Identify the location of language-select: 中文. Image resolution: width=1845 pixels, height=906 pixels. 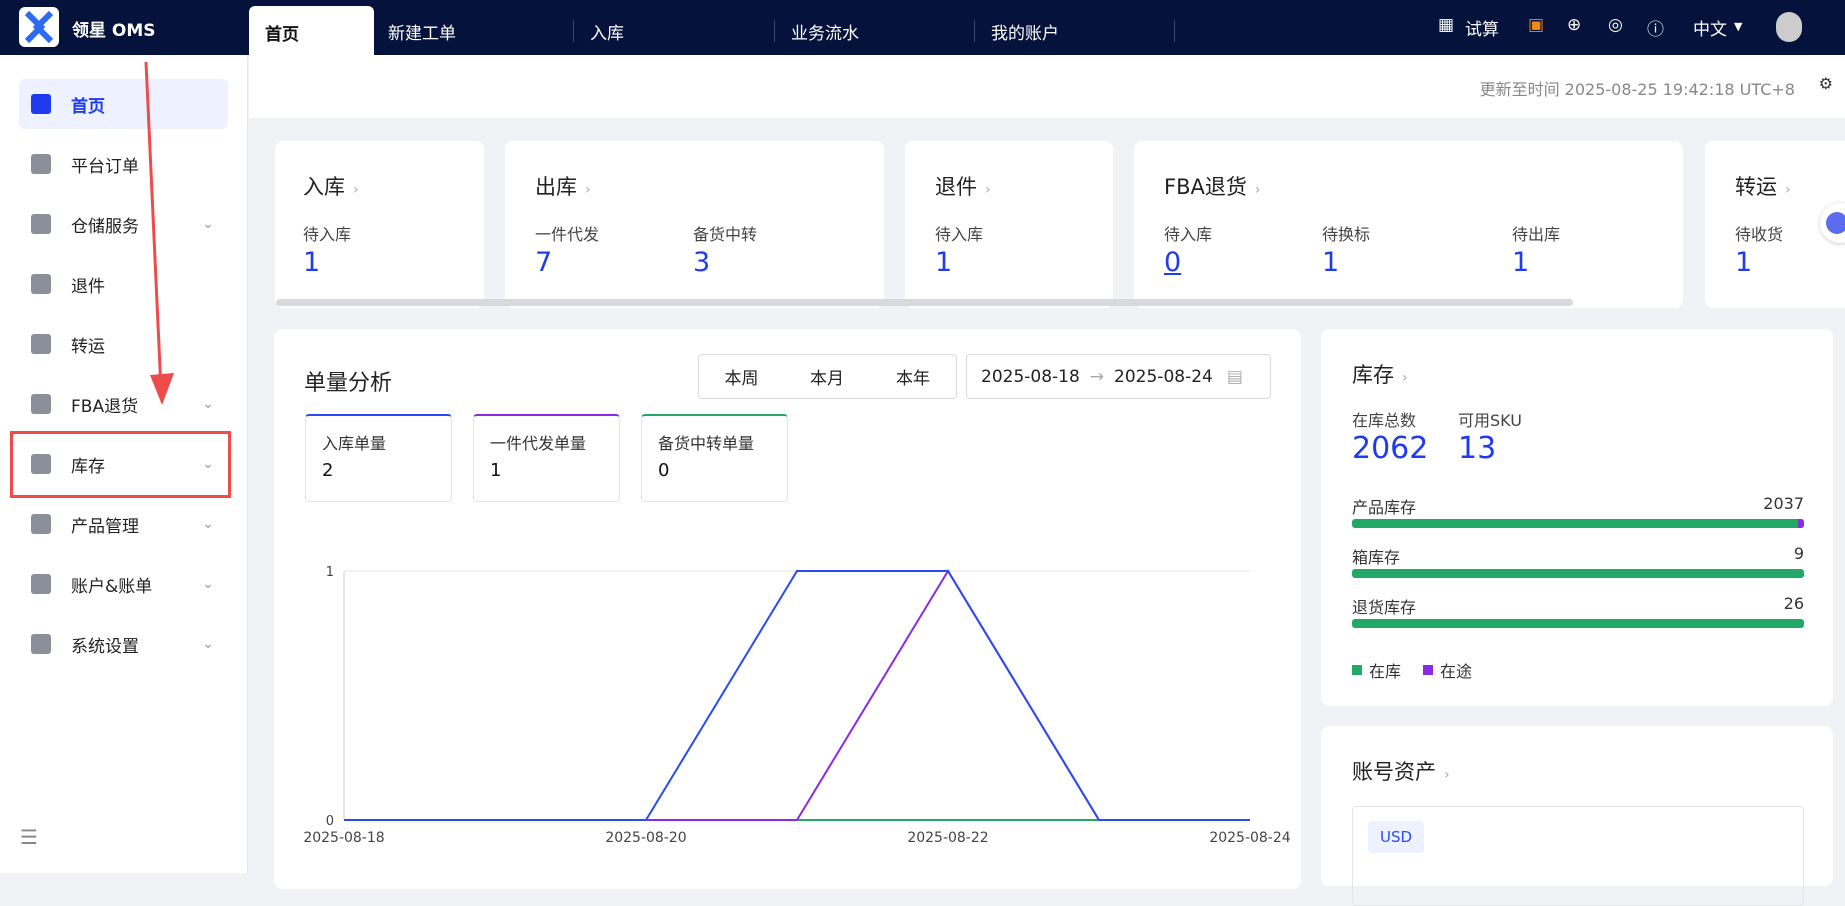
(1710, 27).